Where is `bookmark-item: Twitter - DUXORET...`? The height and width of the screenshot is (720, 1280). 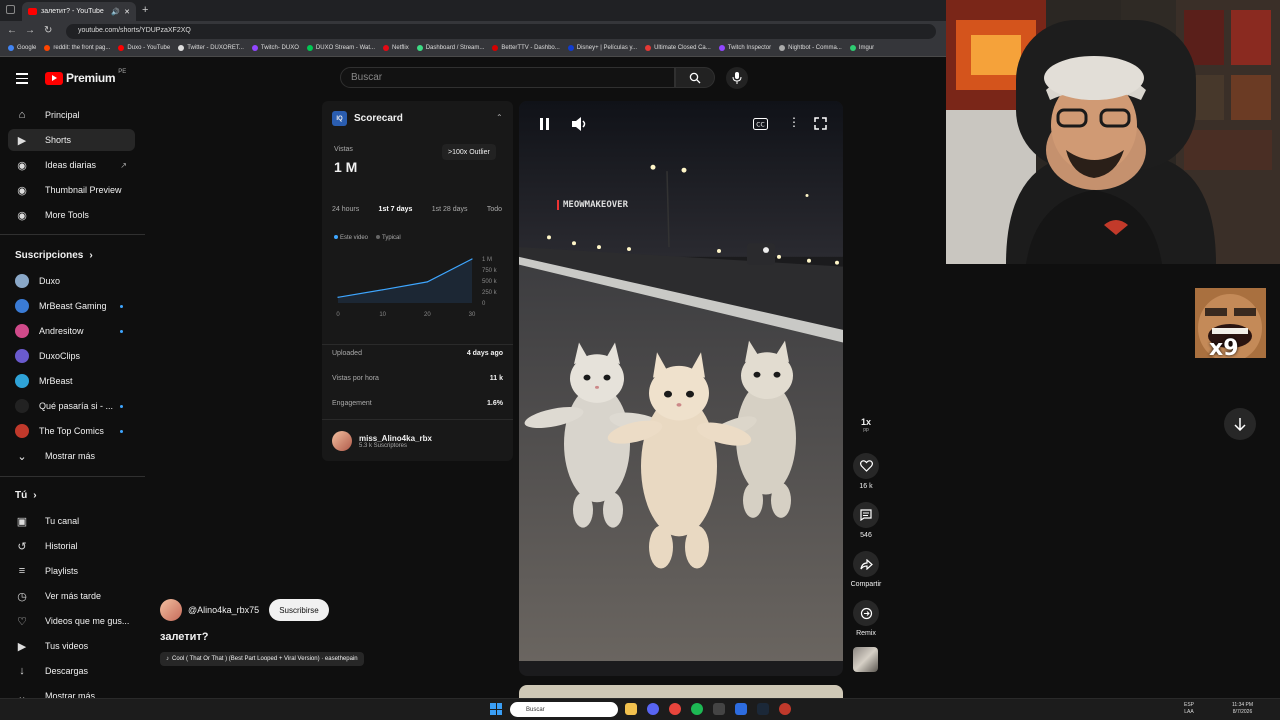
bookmark-item: Twitter - DUXORET... is located at coordinates (211, 48).